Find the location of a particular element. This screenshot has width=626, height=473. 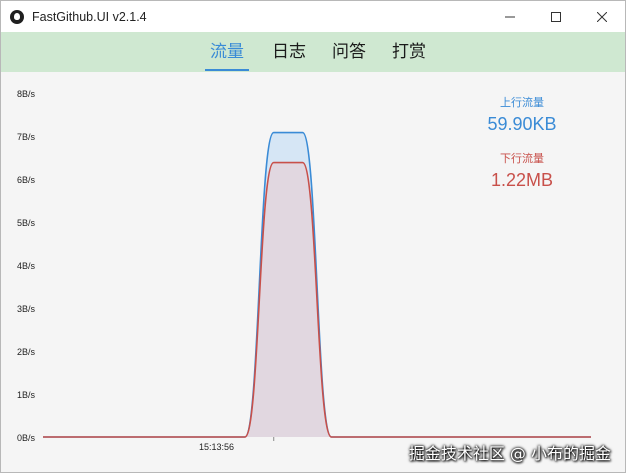

upload-value: 59.90KB is located at coordinates (522, 124).